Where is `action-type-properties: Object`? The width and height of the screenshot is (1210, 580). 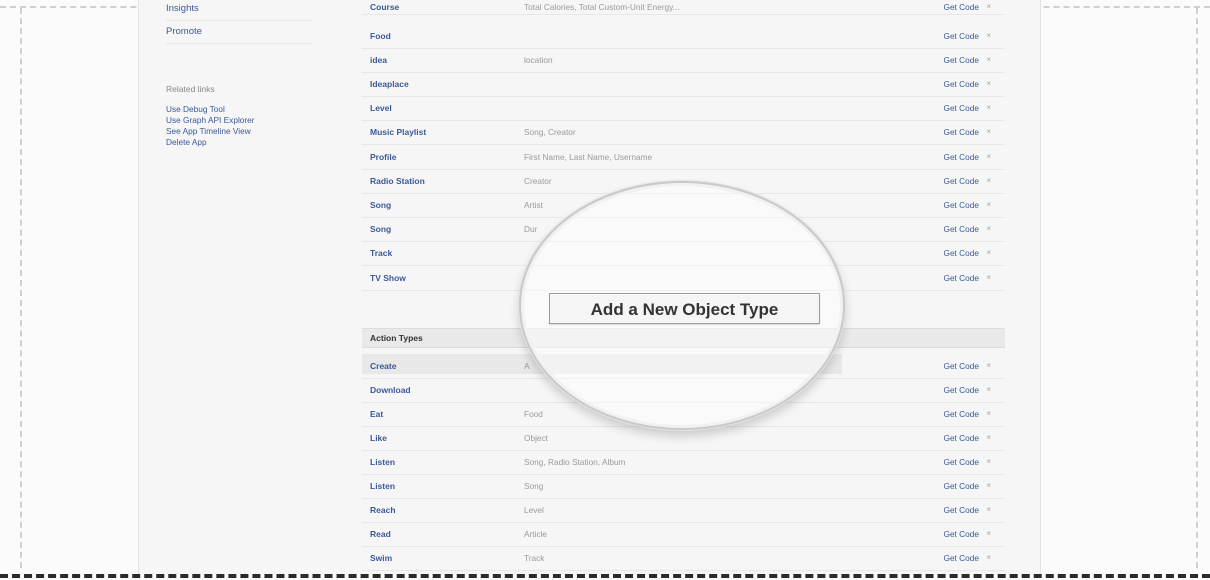 action-type-properties: Object is located at coordinates (536, 438).